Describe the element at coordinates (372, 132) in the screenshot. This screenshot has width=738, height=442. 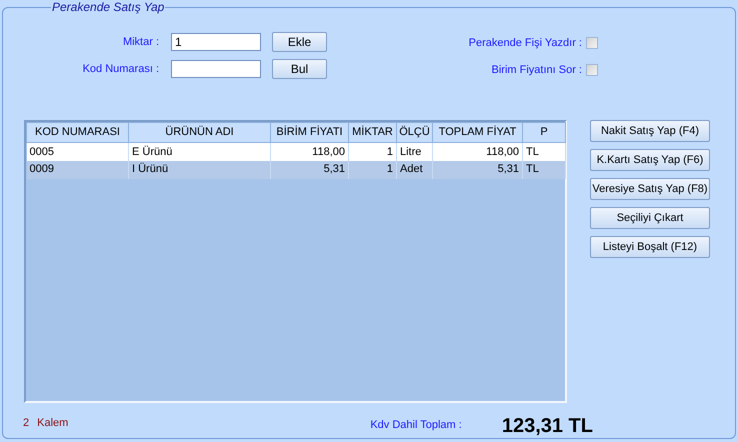
I see `column-header: MİKTAR` at that location.